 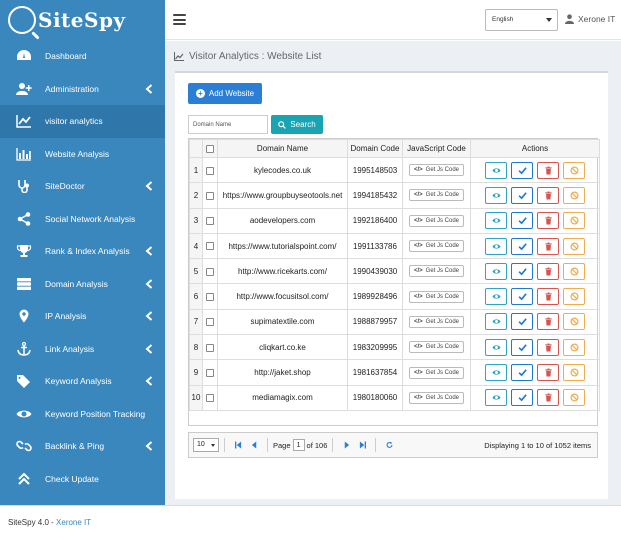 What do you see at coordinates (298, 445) in the screenshot?
I see `page-number-input: 1` at bounding box center [298, 445].